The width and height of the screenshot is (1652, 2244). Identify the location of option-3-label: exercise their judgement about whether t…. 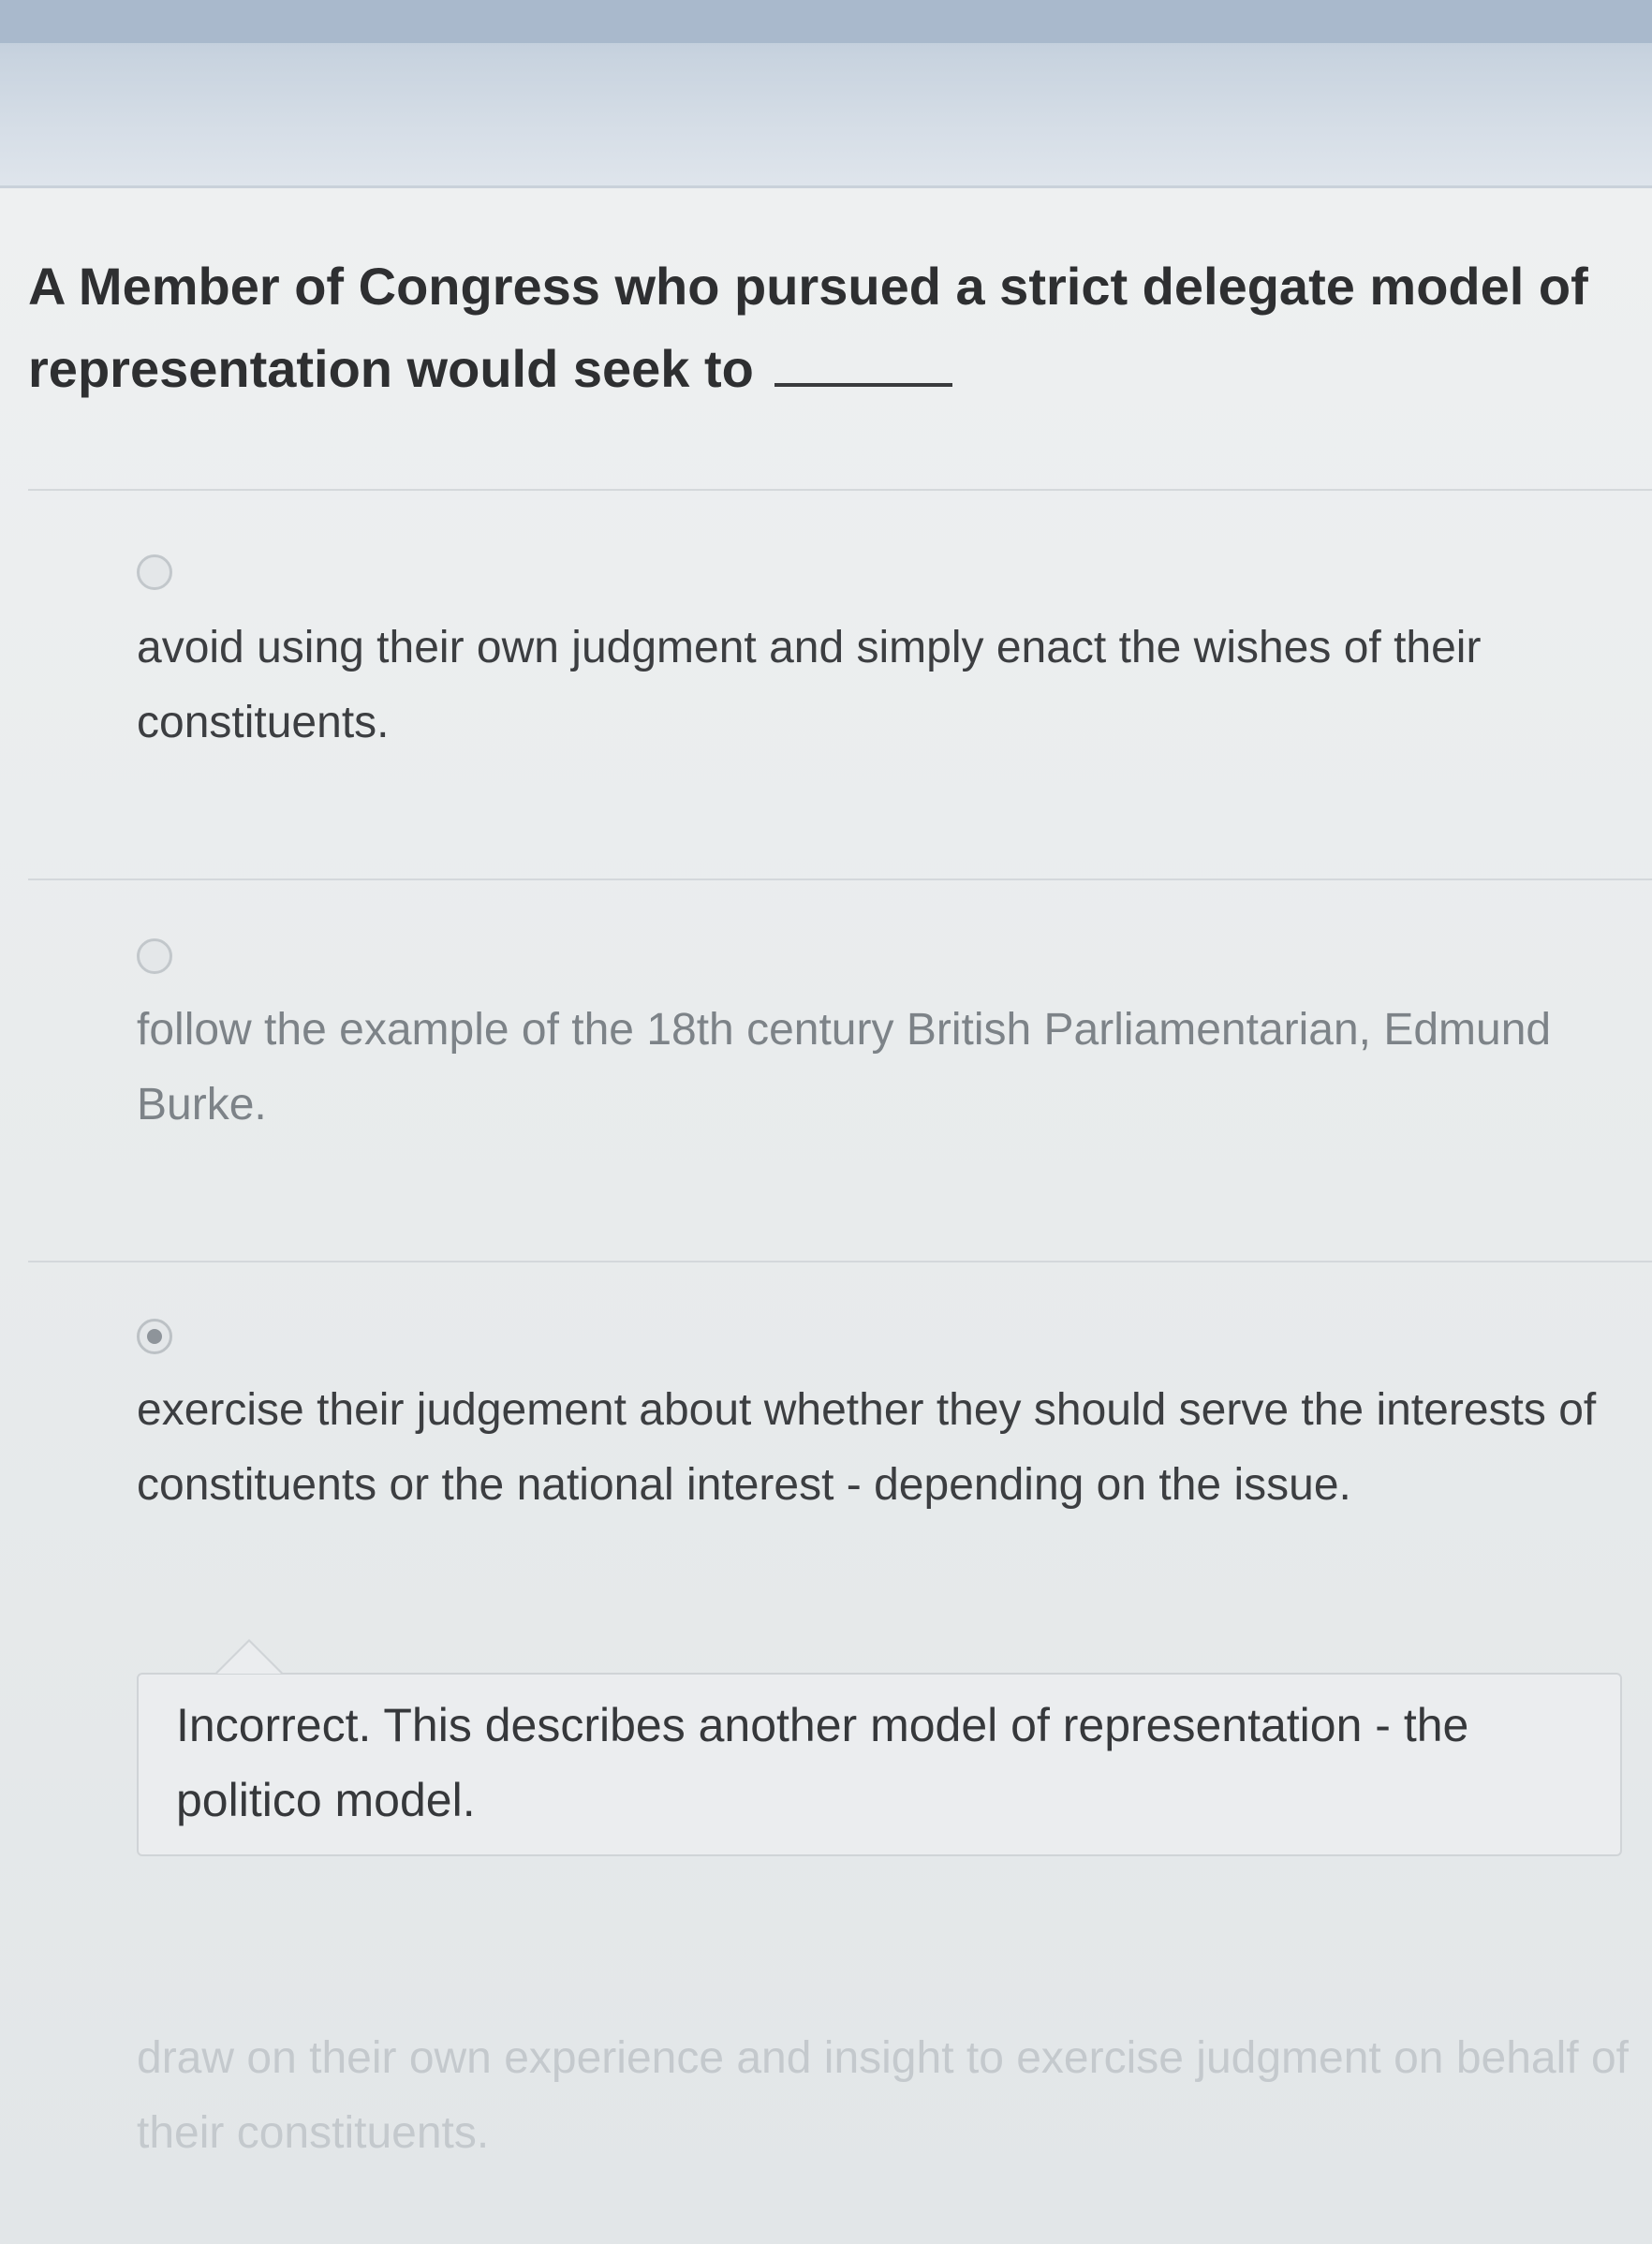
(886, 1448).